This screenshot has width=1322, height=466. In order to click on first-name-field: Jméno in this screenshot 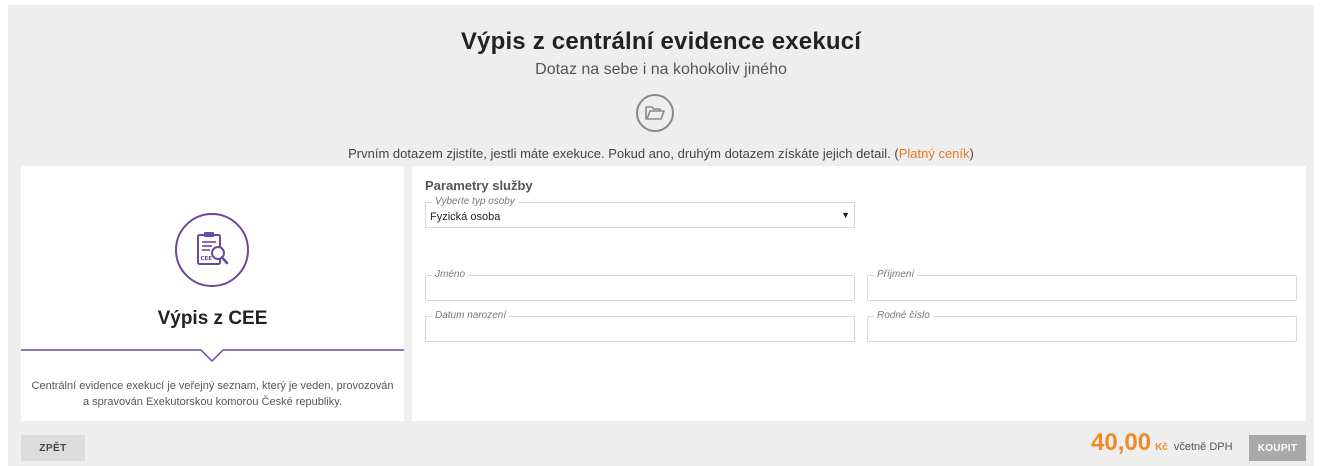, I will do `click(640, 285)`.